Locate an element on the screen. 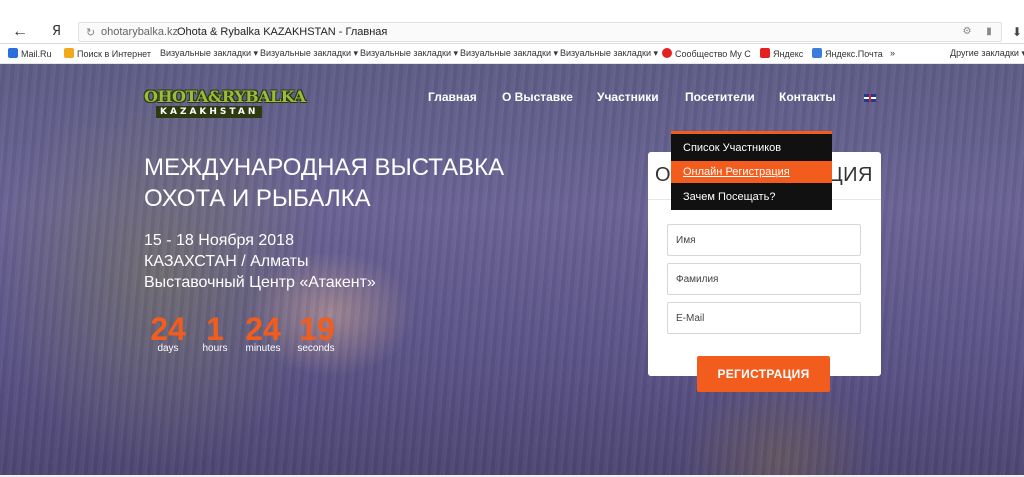 This screenshot has width=1024, height=477. event-venue: Выставочный Центр «Атакент» is located at coordinates (260, 282).